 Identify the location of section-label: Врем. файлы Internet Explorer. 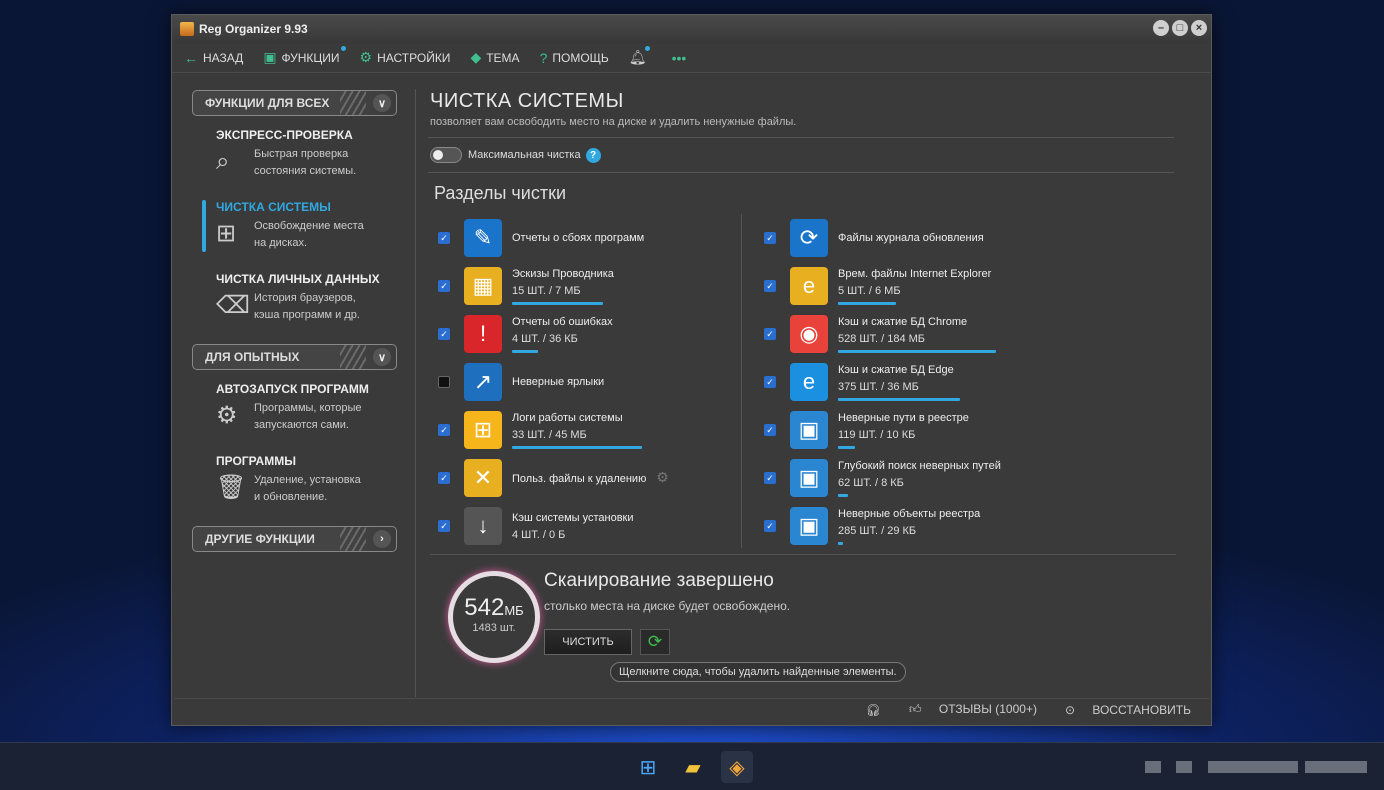
(915, 273).